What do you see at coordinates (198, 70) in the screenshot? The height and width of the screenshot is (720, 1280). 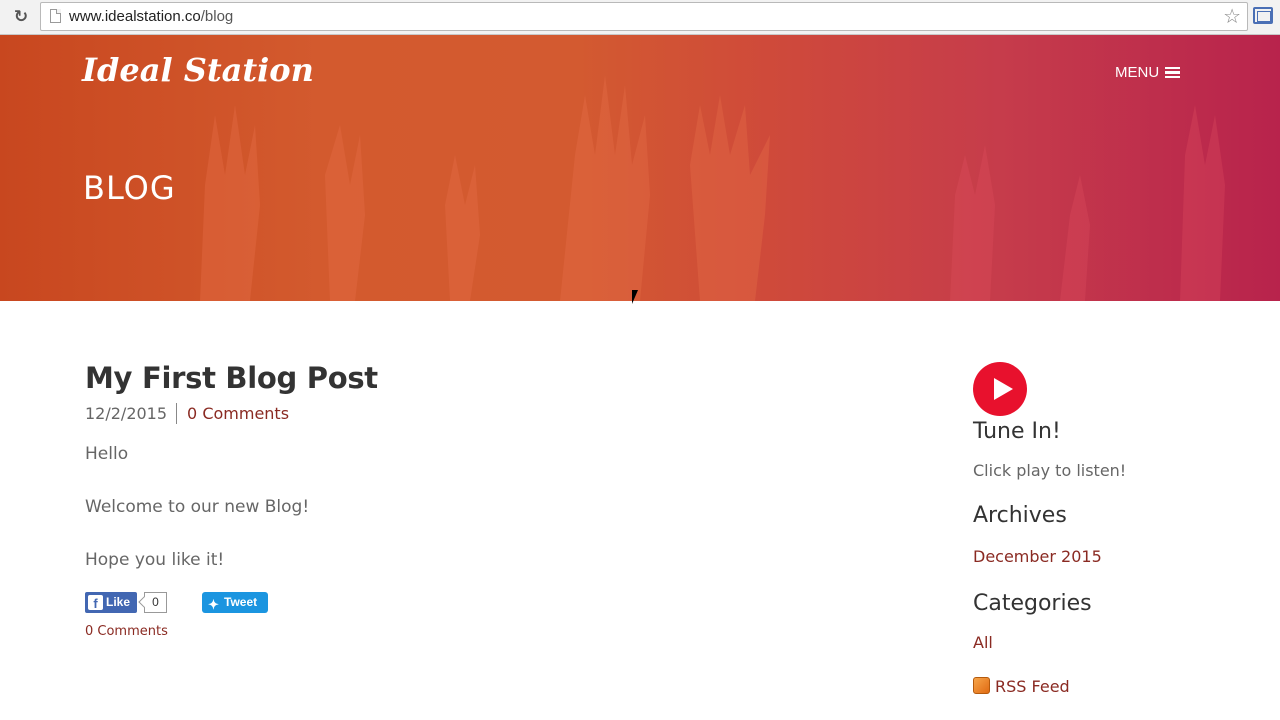 I see `site-logo: Ideal Station` at bounding box center [198, 70].